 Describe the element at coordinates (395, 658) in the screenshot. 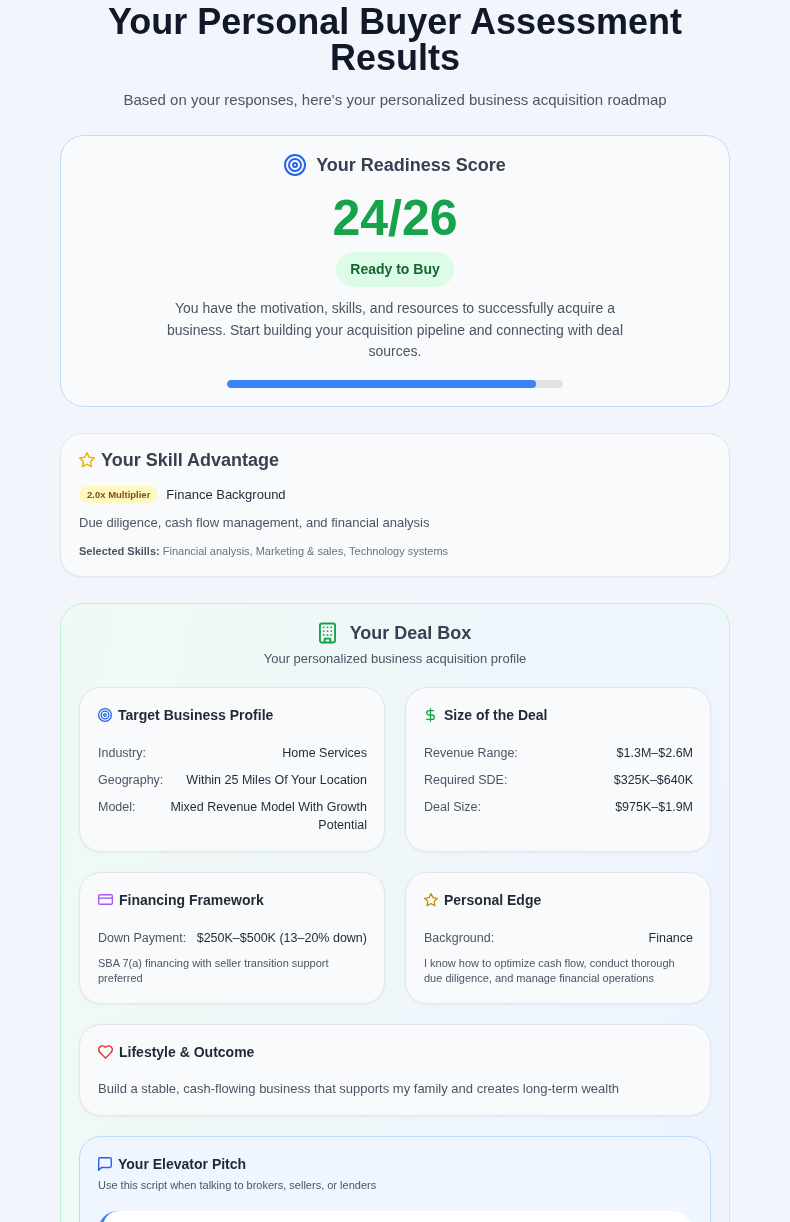

I see `section-subtitle: Your personalized business acquisition profile` at that location.